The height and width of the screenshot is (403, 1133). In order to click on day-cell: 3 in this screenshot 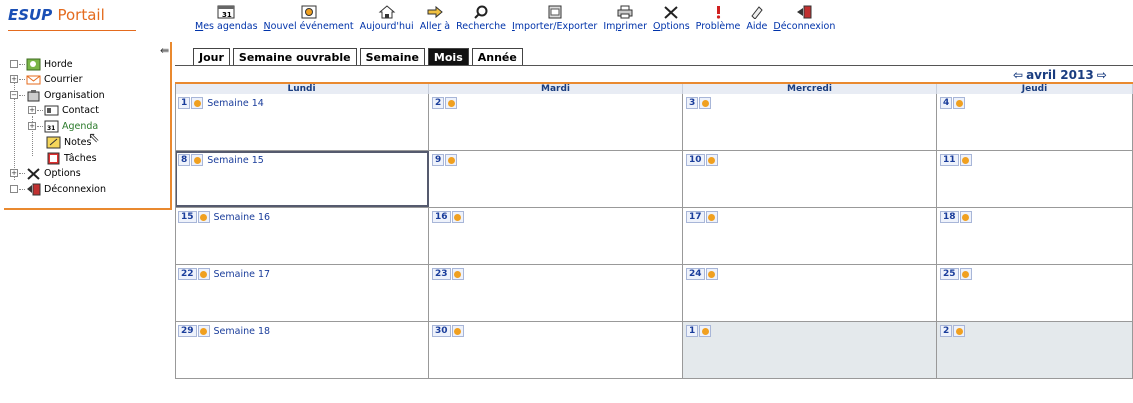, I will do `click(810, 122)`.